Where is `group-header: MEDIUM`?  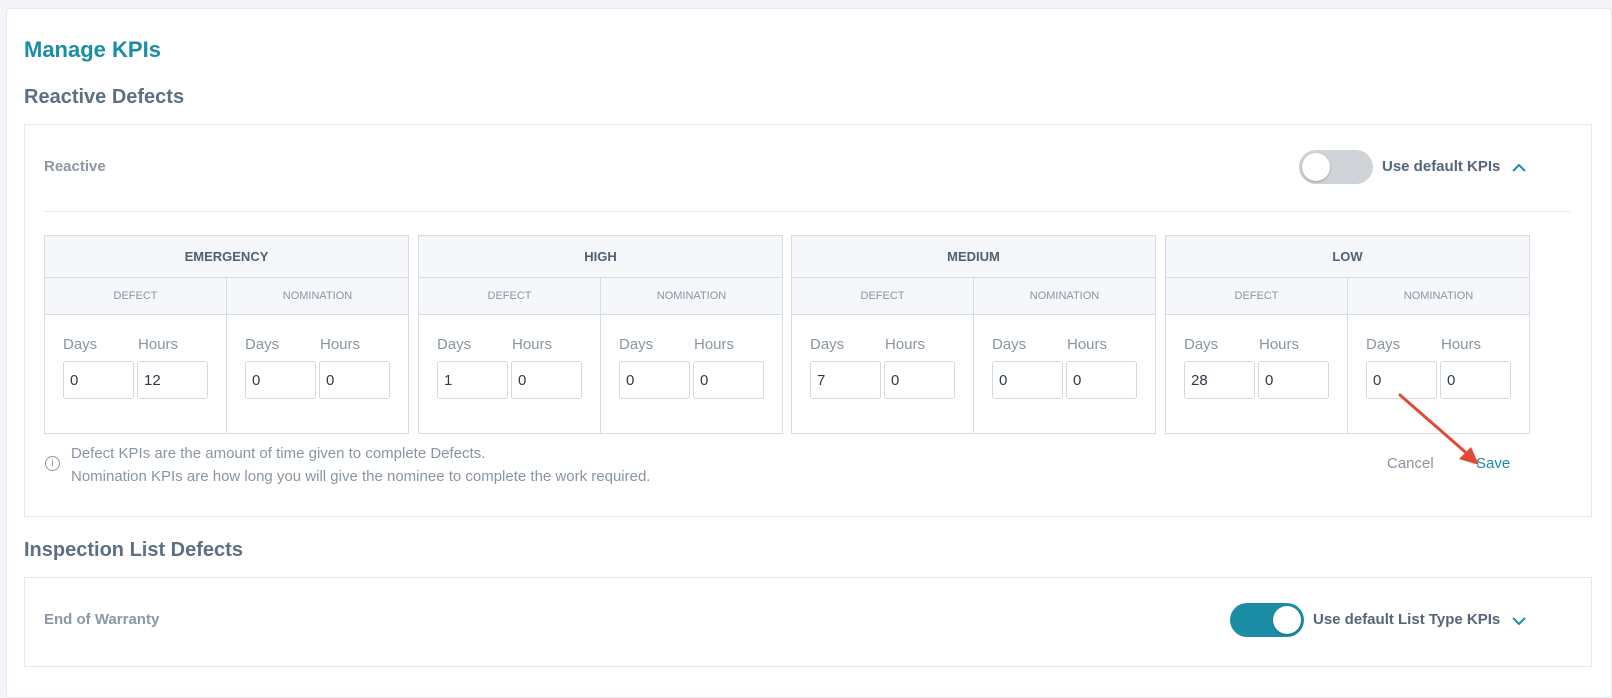
group-header: MEDIUM is located at coordinates (973, 257).